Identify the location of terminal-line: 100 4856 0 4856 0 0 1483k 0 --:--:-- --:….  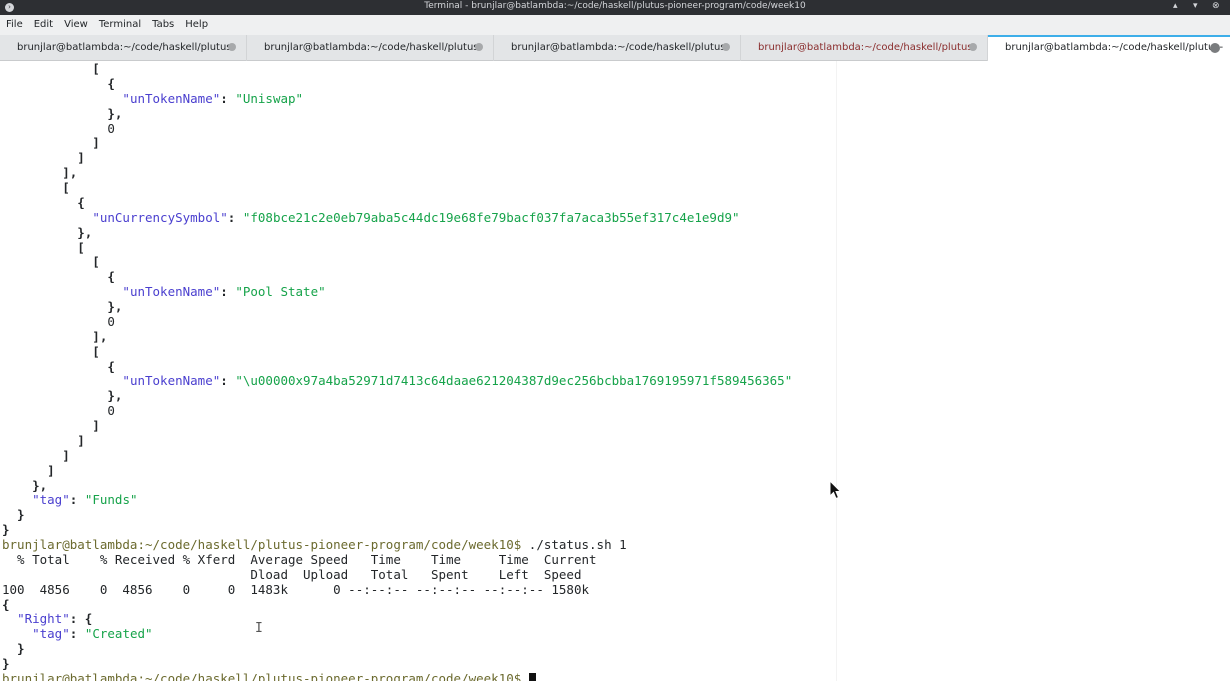
(397, 589).